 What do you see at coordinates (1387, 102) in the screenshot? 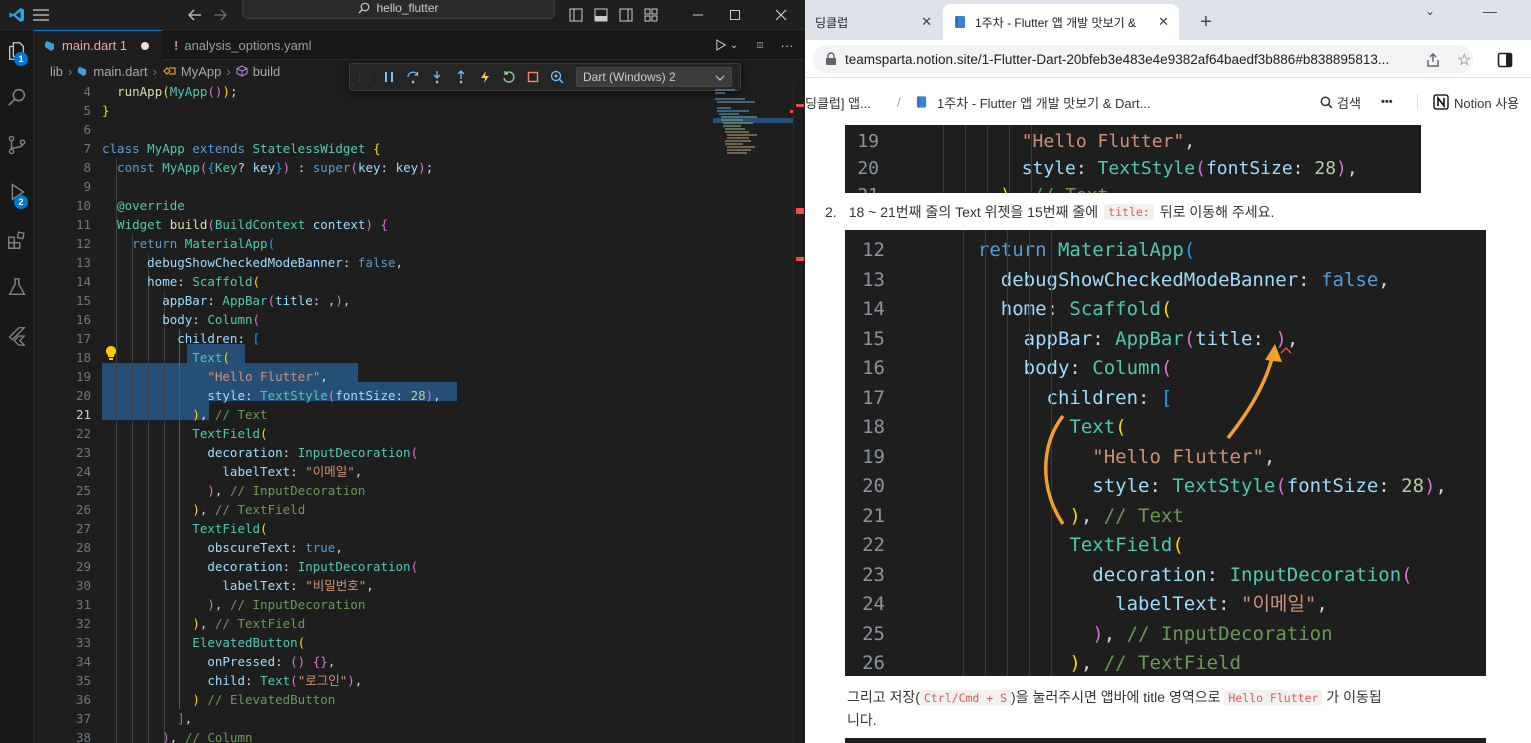
I see `more-icon: •••` at bounding box center [1387, 102].